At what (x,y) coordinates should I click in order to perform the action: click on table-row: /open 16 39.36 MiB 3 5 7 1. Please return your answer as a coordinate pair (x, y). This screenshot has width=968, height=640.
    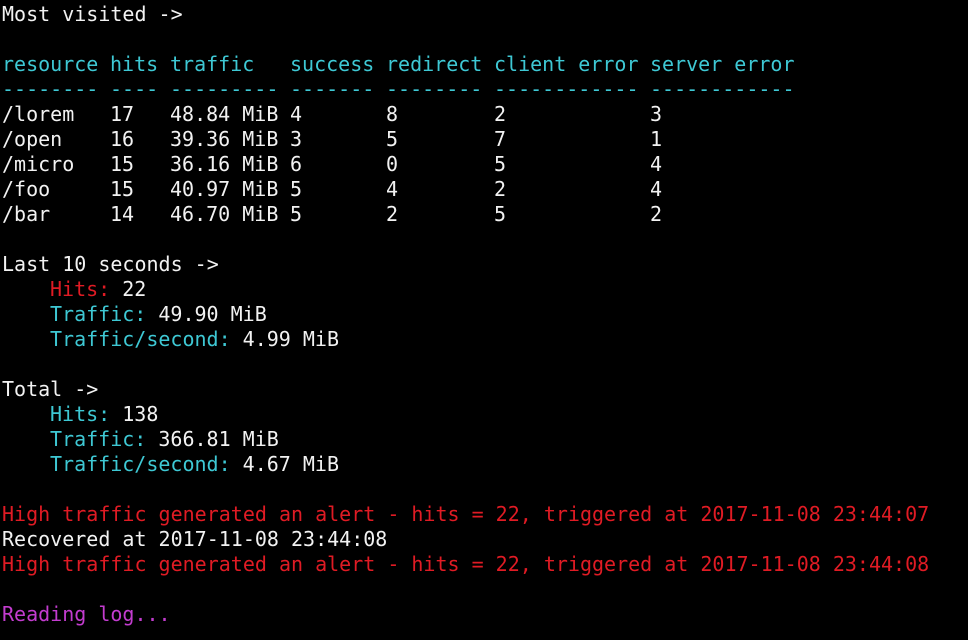
    Looking at the image, I should click on (484, 139).